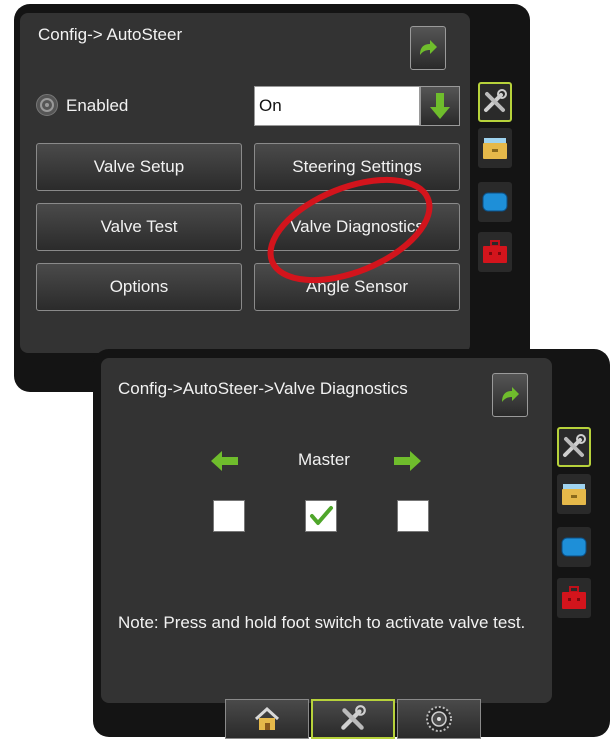 The width and height of the screenshot is (616, 742). What do you see at coordinates (270, 105) in the screenshot?
I see `enabled-select-value: On` at bounding box center [270, 105].